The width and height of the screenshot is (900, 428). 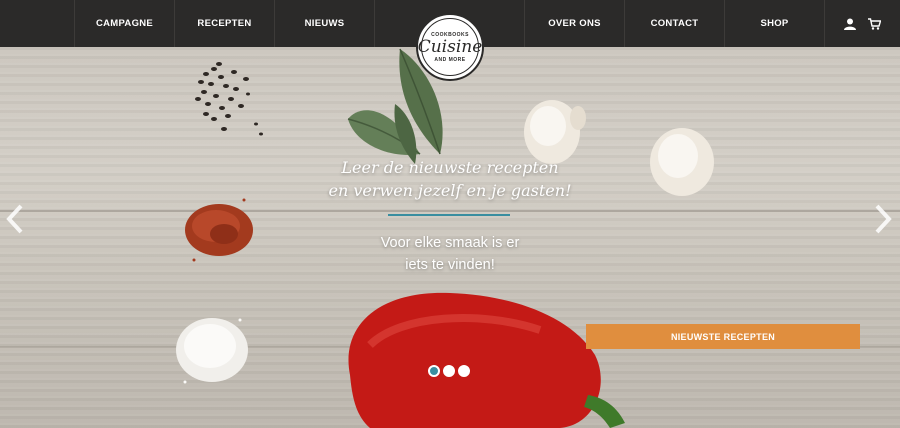 I want to click on slider-next-arrow-icon, so click(x=883, y=219).